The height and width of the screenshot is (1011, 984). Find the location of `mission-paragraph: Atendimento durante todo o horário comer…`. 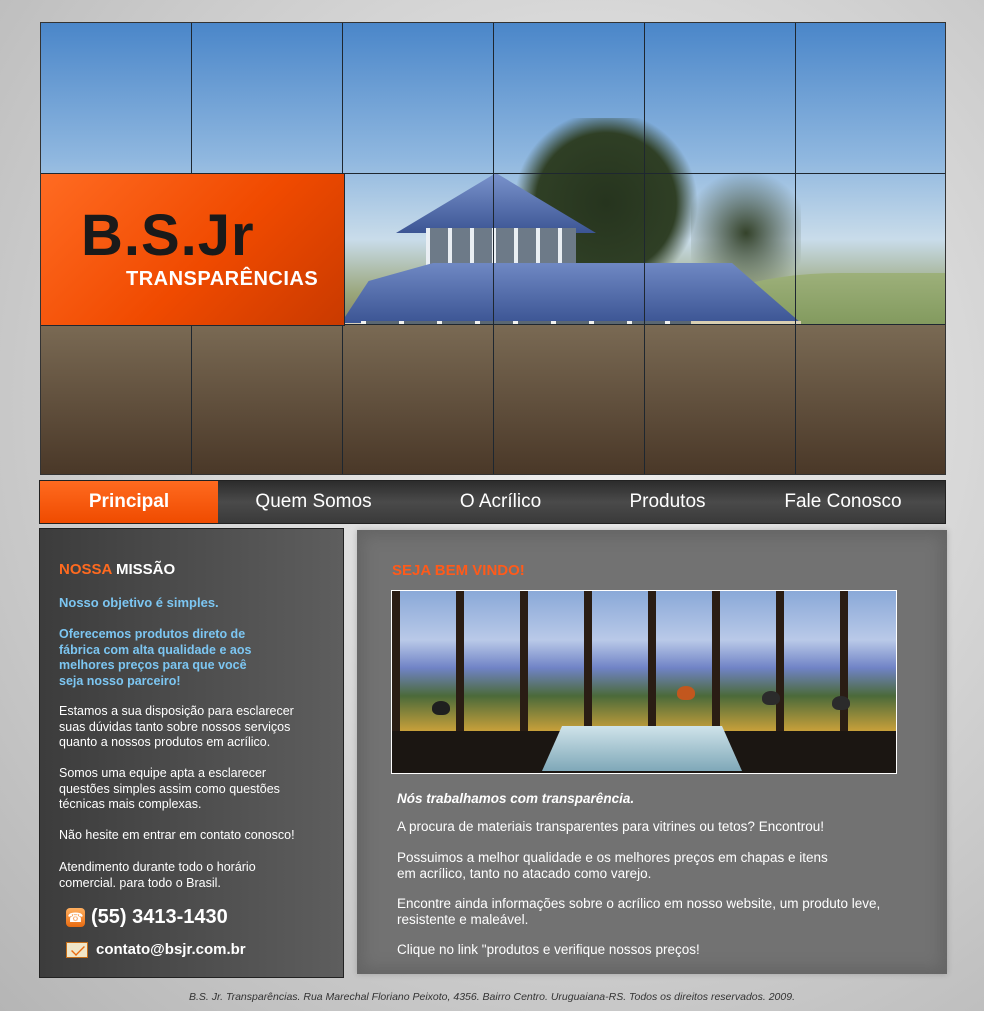

mission-paragraph: Atendimento durante todo o horário comer… is located at coordinates (157, 875).